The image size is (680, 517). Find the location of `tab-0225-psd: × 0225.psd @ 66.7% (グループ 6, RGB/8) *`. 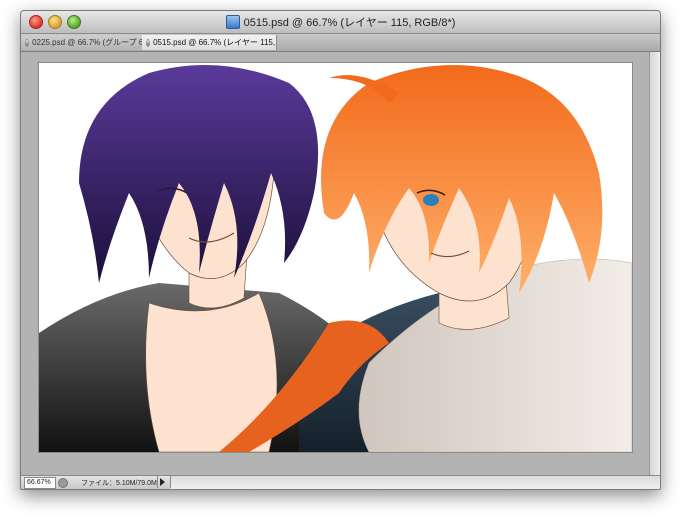

tab-0225-psd: × 0225.psd @ 66.7% (グループ 6, RGB/8) * is located at coordinates (83, 42).